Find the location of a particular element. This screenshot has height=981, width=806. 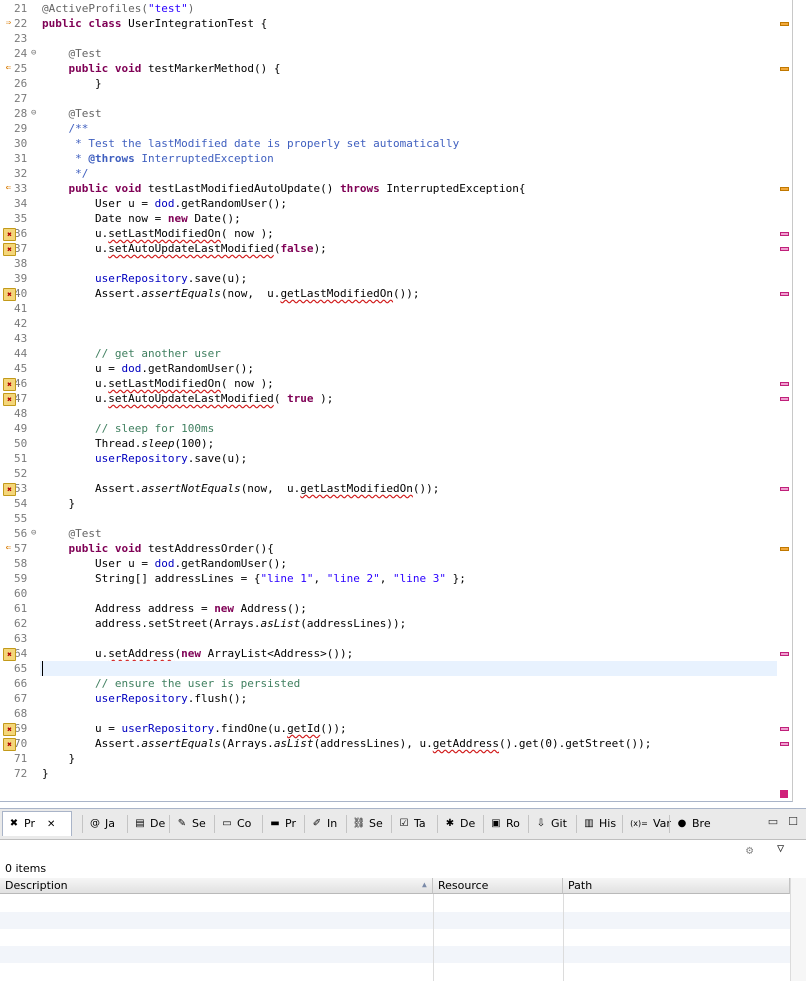

column-header-description: Description is located at coordinates (216, 886).